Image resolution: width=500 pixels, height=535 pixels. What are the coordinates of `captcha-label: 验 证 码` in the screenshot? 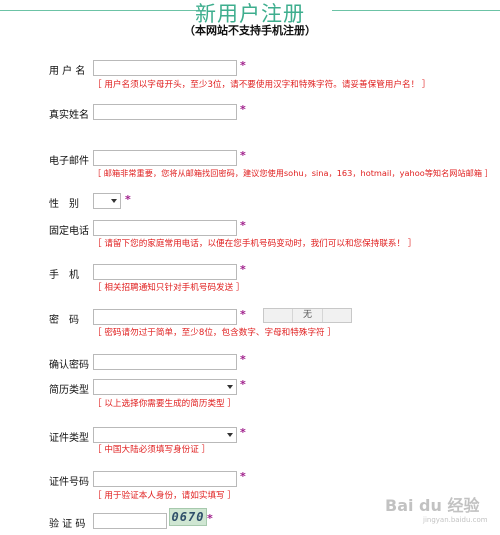 It's located at (67, 524).